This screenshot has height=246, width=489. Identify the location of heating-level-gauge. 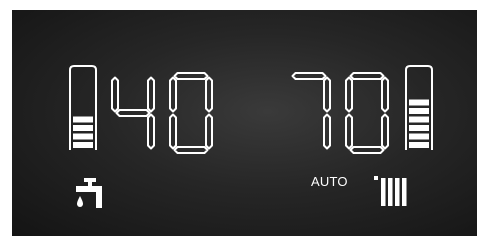
(419, 108).